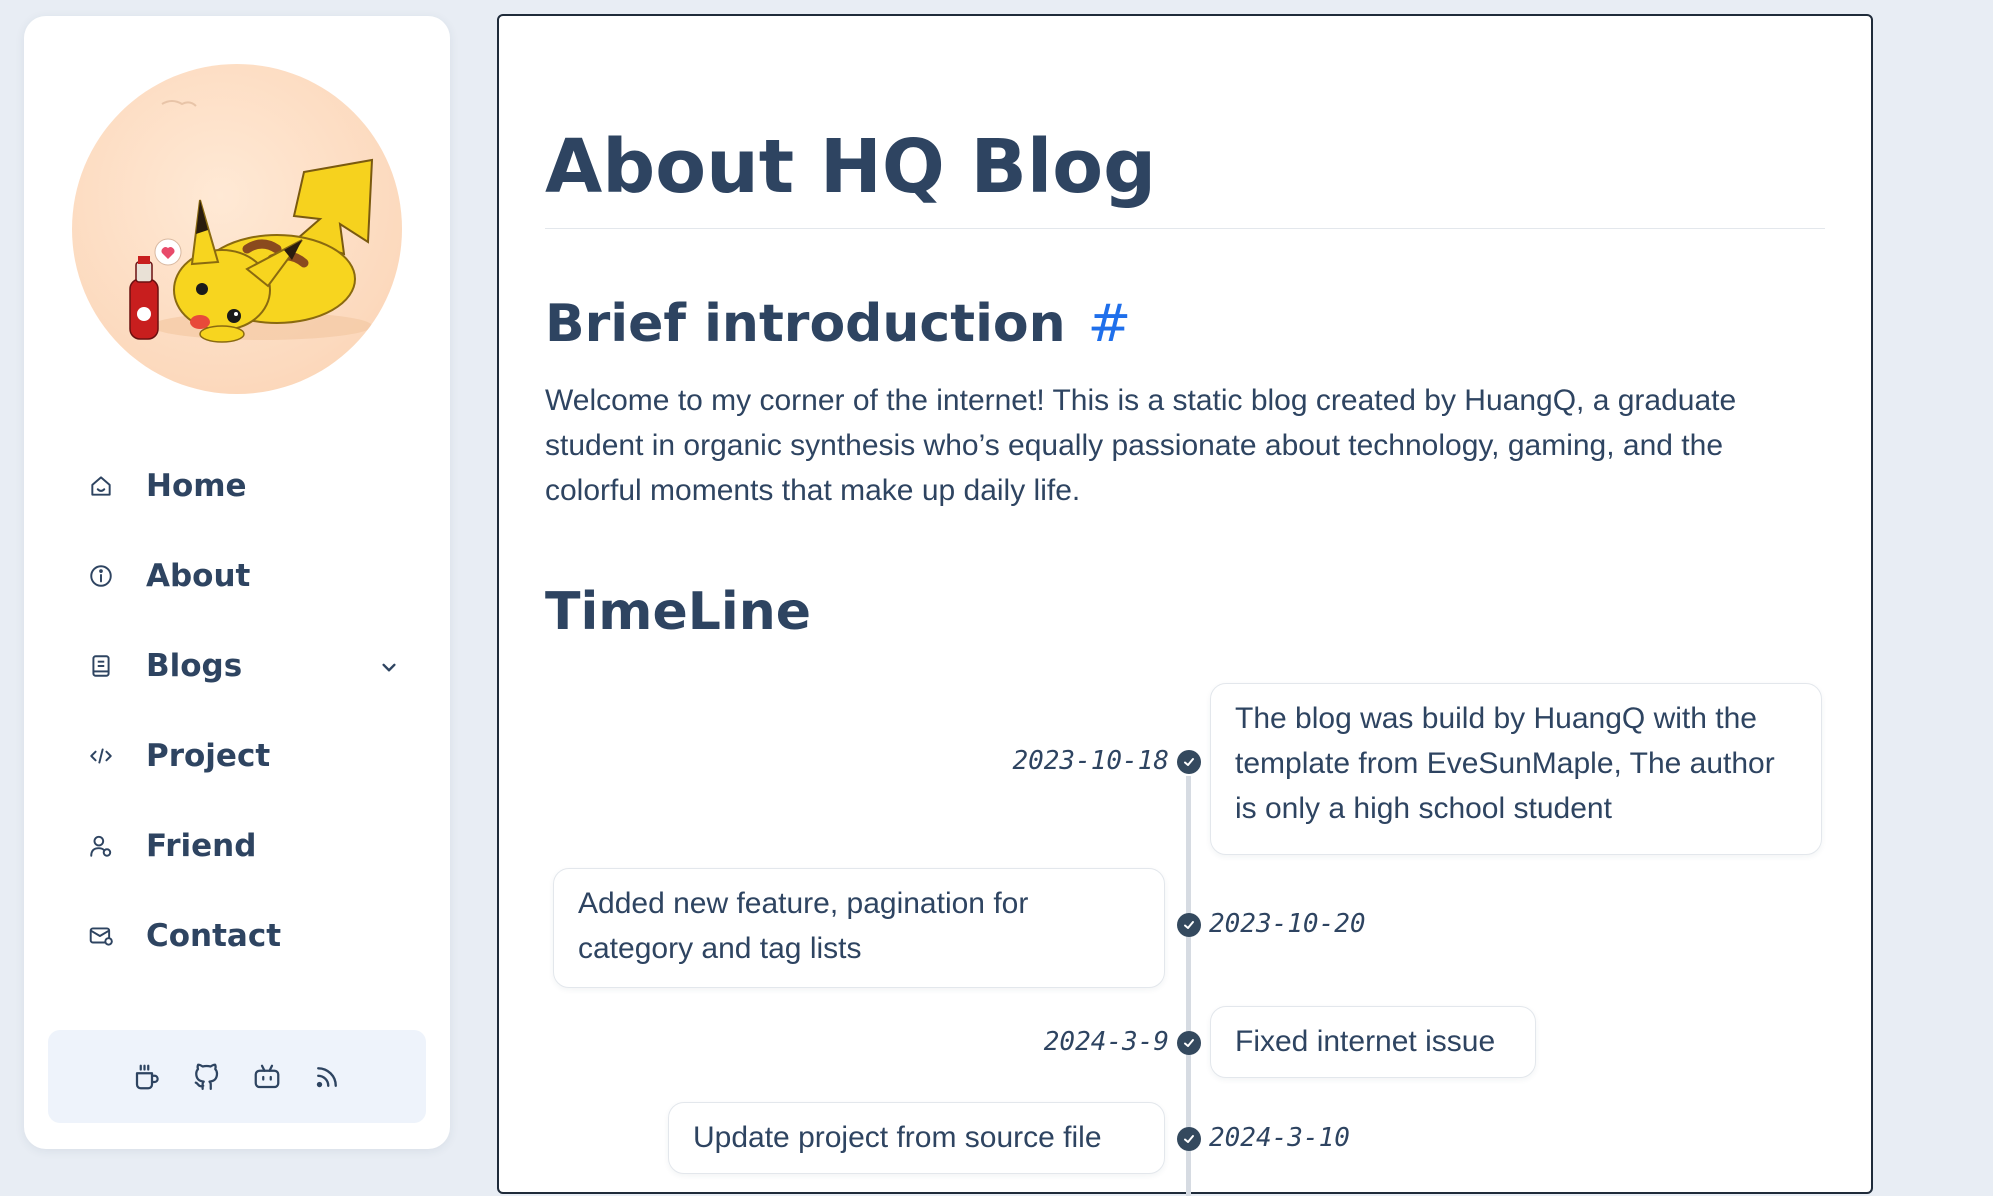 The width and height of the screenshot is (1993, 1196). I want to click on sidebar-item-label: Blogs, so click(194, 666).